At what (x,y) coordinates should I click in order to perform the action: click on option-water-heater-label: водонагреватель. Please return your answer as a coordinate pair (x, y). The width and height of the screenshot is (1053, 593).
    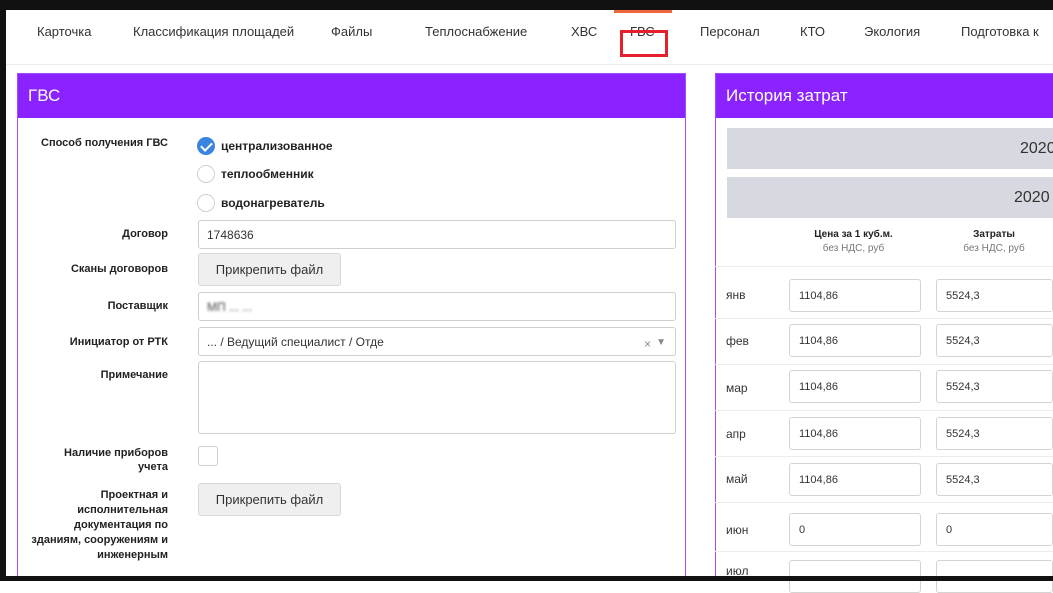
    Looking at the image, I should click on (273, 203).